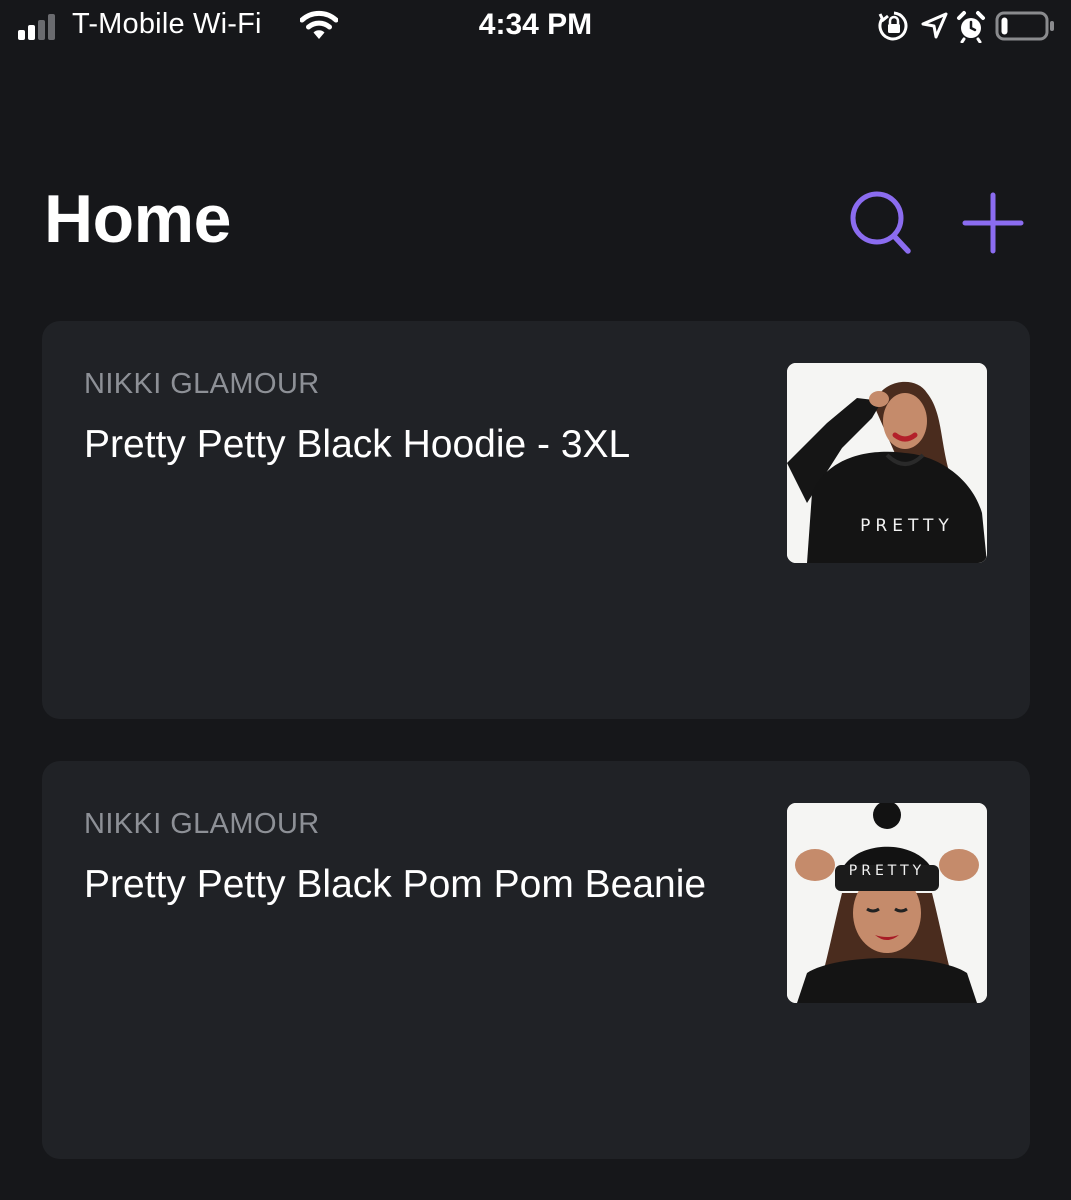 The width and height of the screenshot is (1071, 1200). Describe the element at coordinates (893, 26) in the screenshot. I see `rotation-lock-icon` at that location.